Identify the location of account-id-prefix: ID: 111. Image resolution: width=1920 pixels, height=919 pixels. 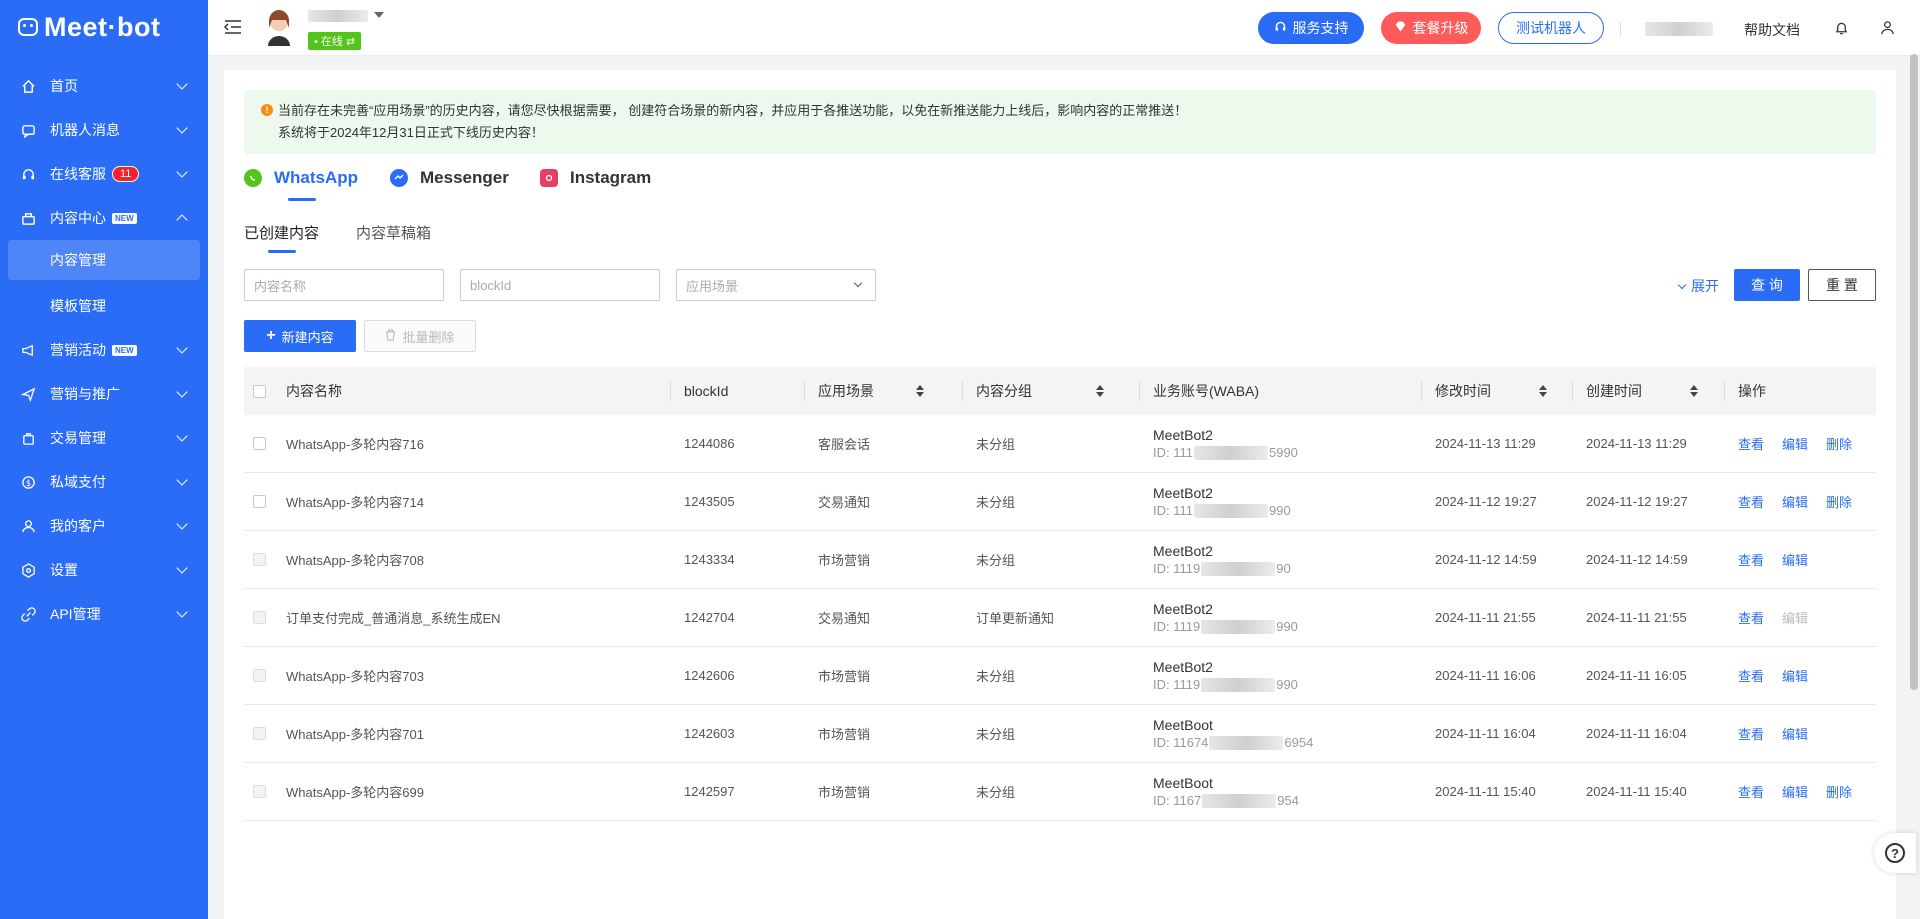
(1173, 452).